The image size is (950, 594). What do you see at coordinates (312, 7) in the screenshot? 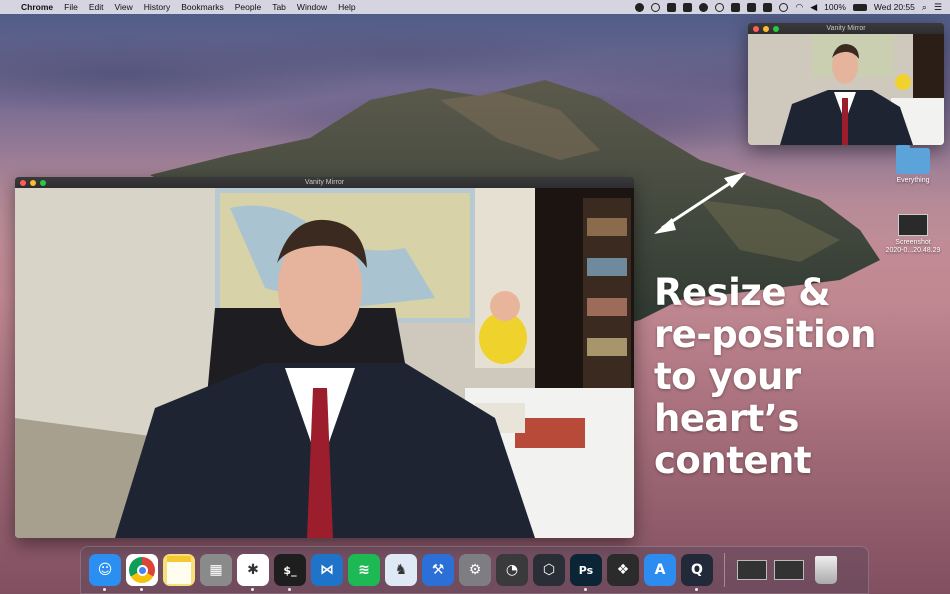
I see `menu-window: Window` at bounding box center [312, 7].